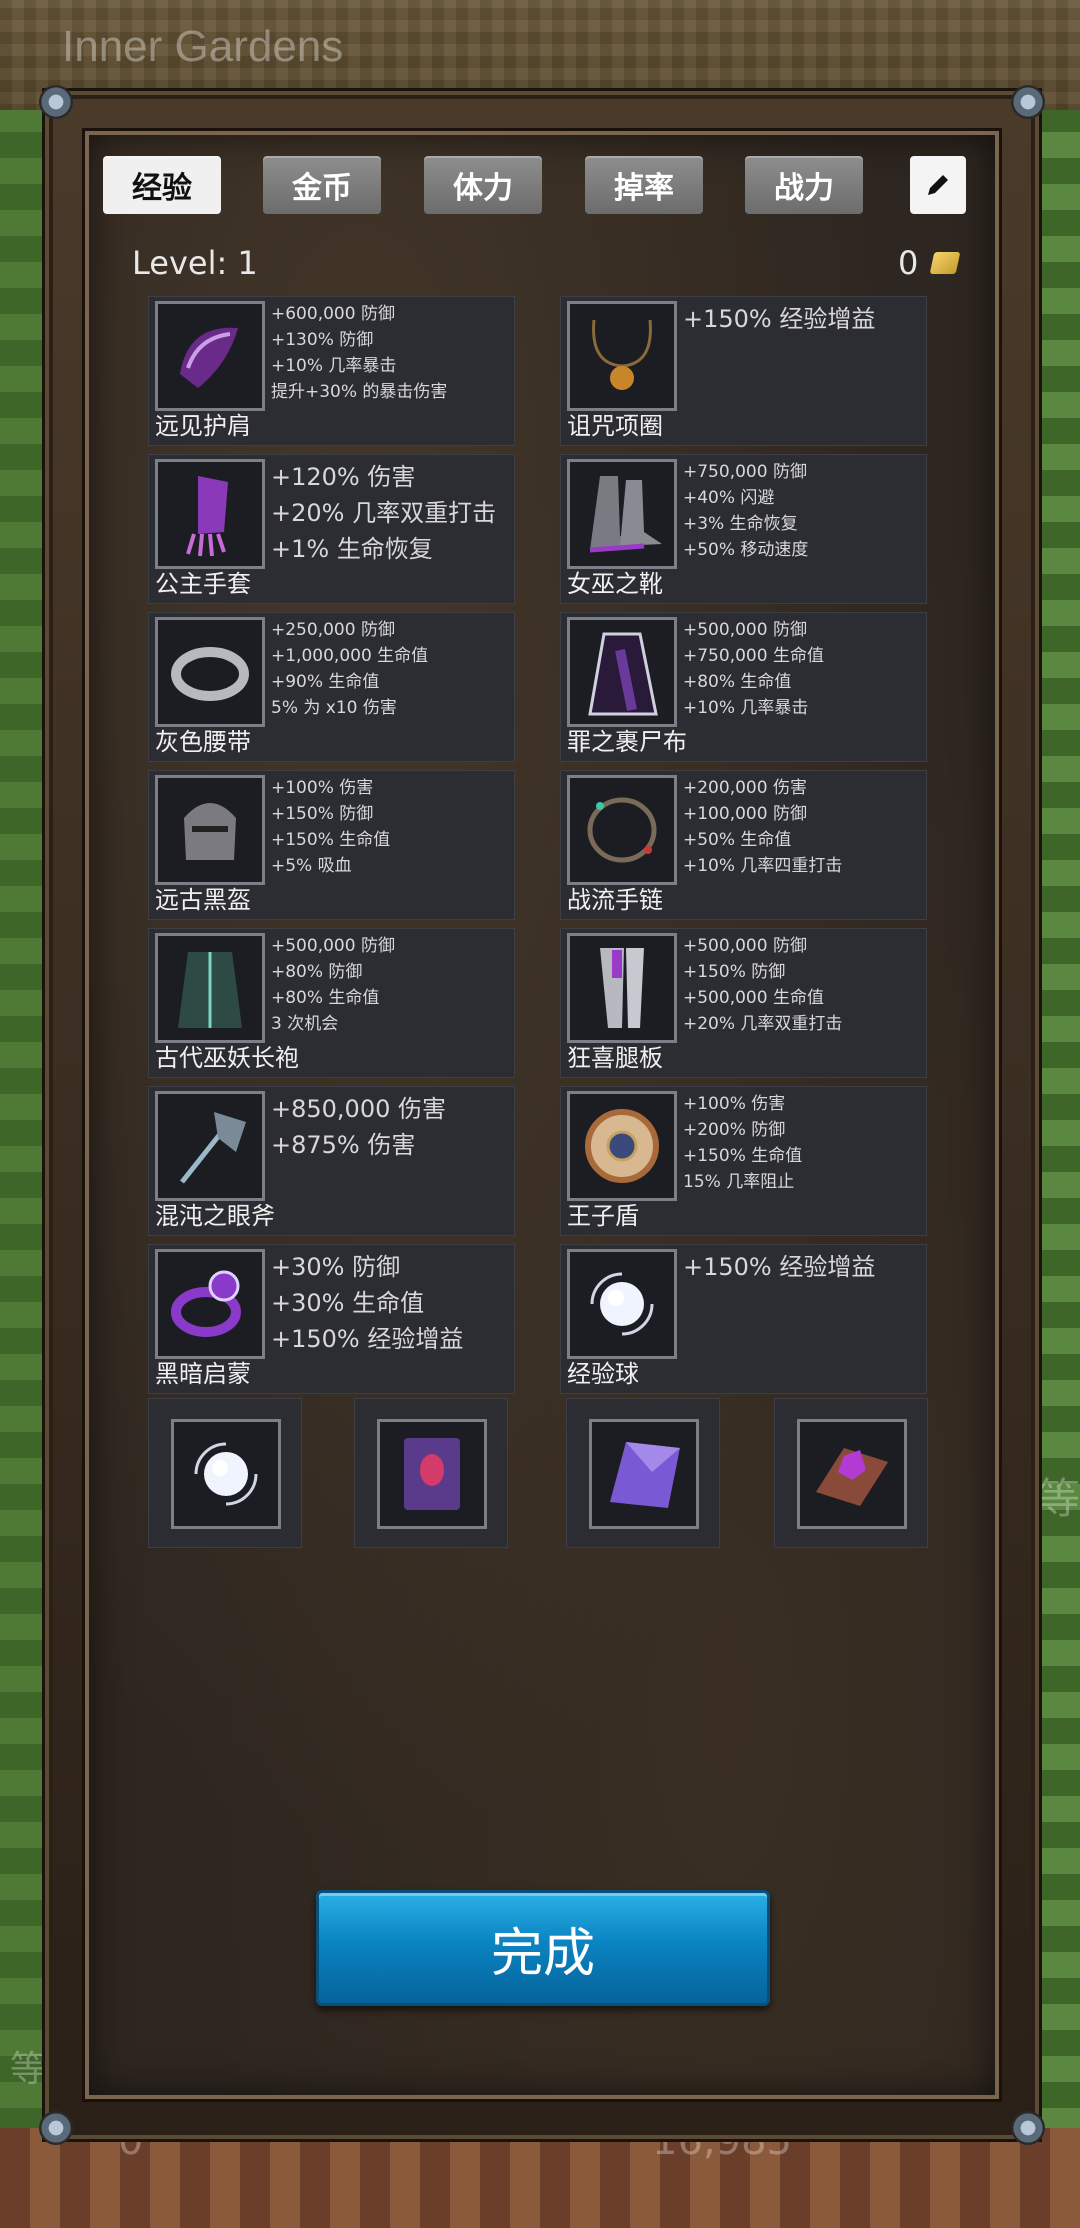 This screenshot has height=2228, width=1080. I want to click on item-name: 罪之裹尸布, so click(627, 742).